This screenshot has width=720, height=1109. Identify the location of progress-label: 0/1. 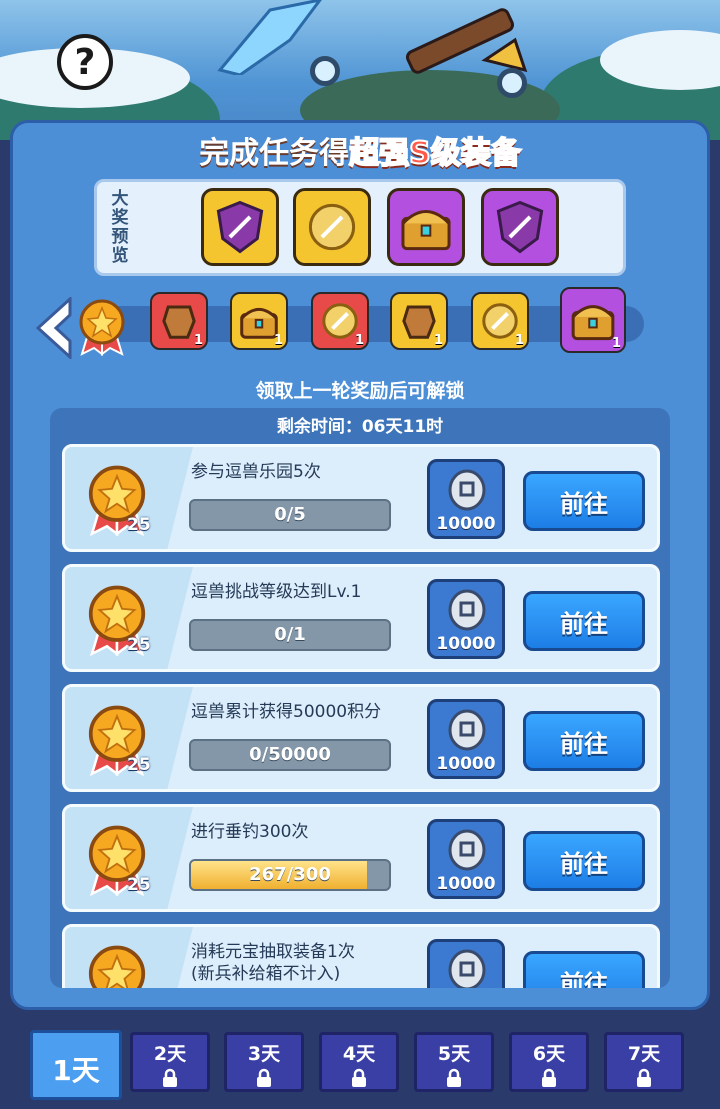
(290, 634).